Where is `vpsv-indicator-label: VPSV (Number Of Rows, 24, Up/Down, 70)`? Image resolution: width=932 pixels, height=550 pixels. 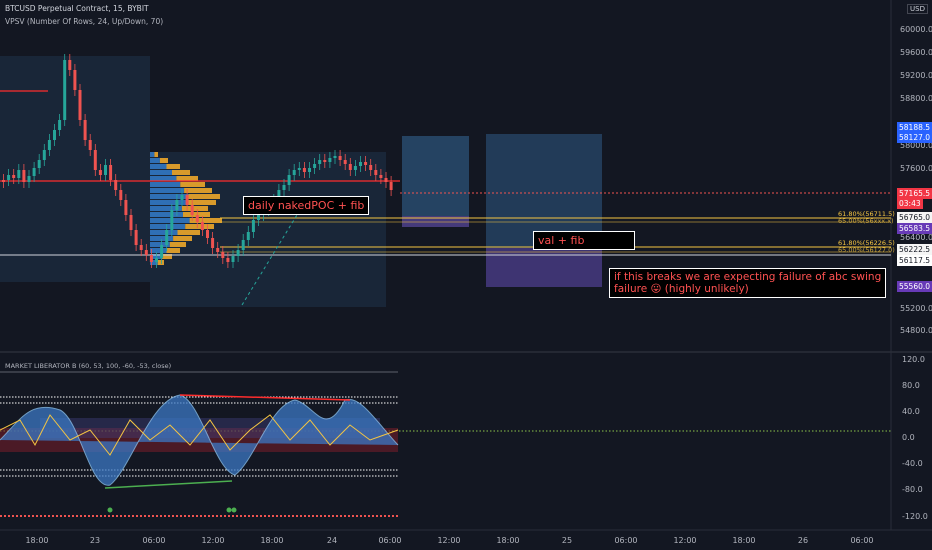 vpsv-indicator-label: VPSV (Number Of Rows, 24, Up/Down, 70) is located at coordinates (84, 21).